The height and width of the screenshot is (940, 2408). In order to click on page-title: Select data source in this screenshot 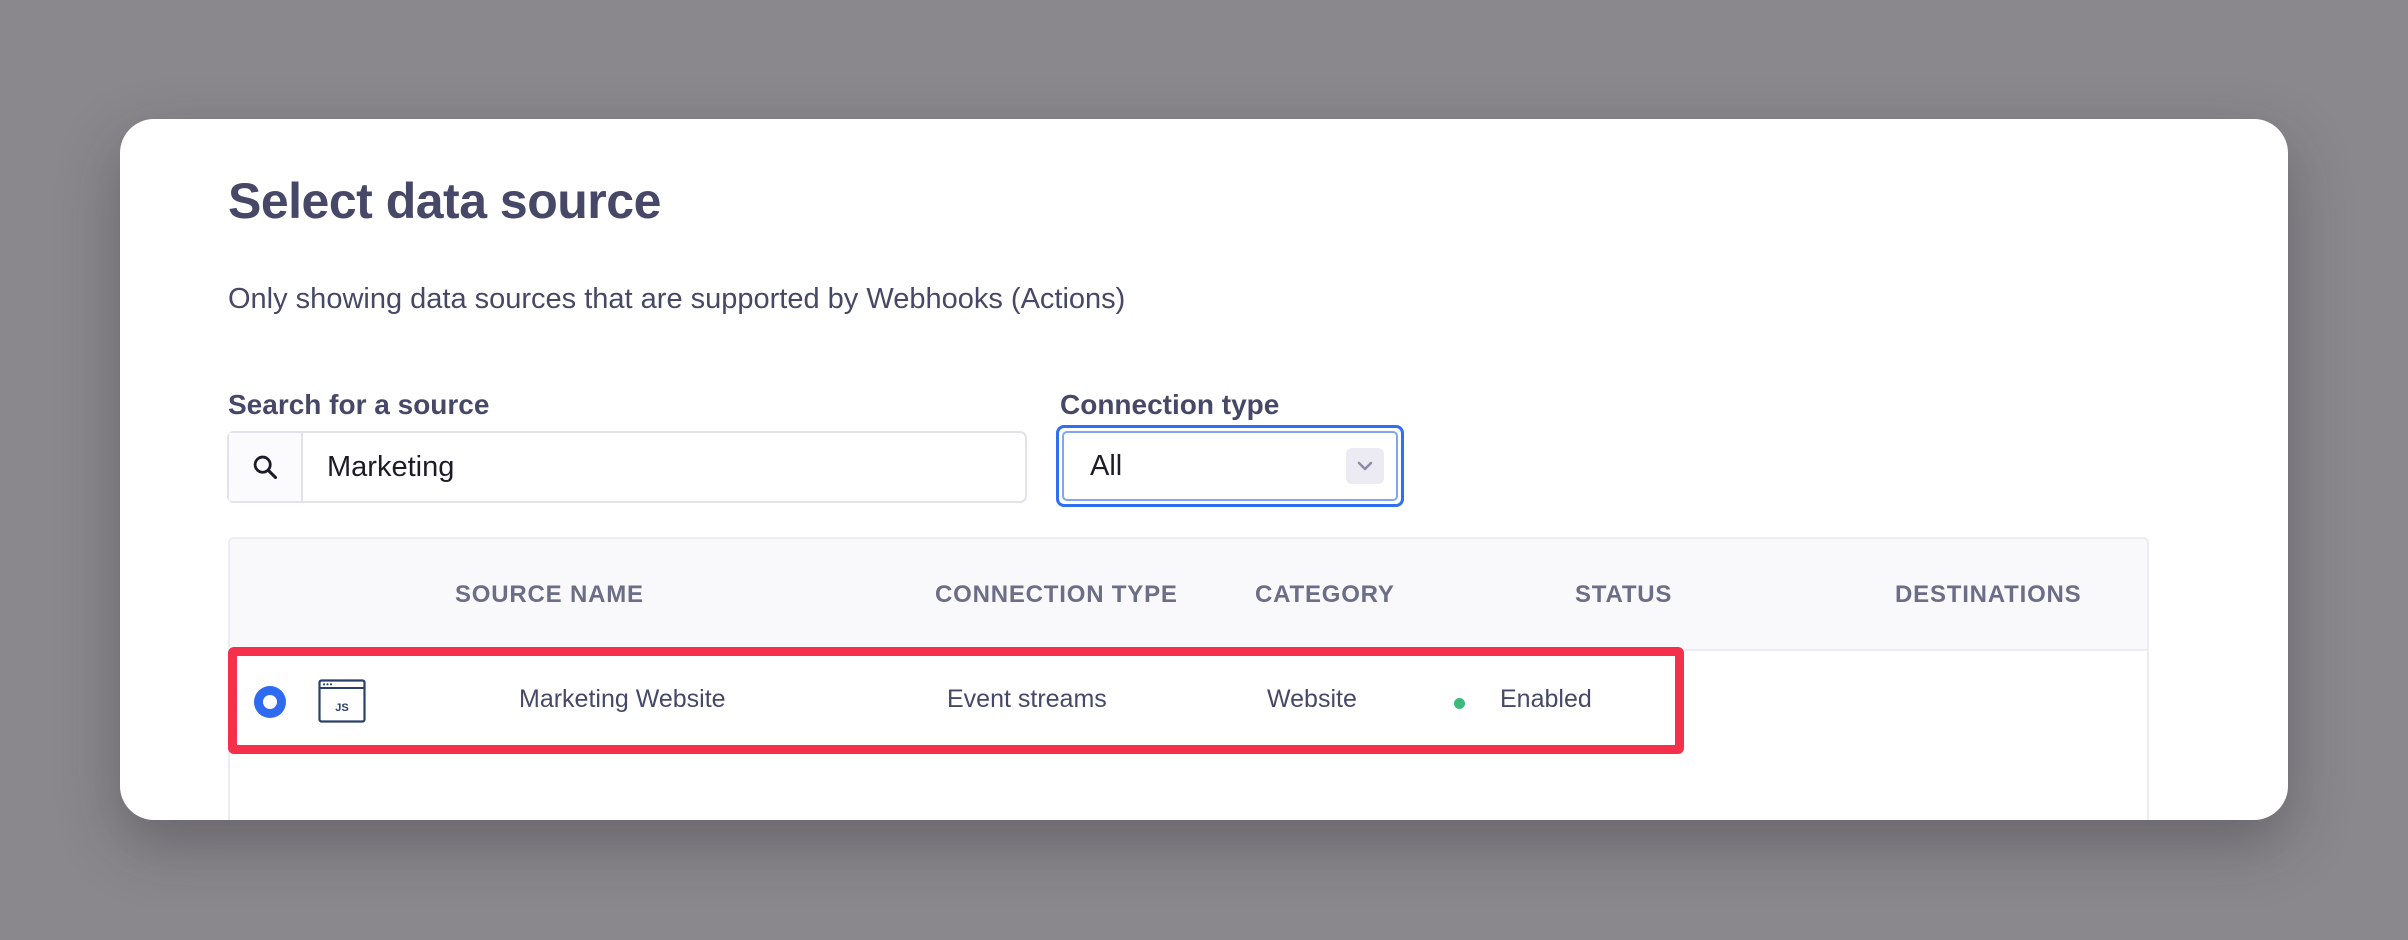, I will do `click(444, 201)`.